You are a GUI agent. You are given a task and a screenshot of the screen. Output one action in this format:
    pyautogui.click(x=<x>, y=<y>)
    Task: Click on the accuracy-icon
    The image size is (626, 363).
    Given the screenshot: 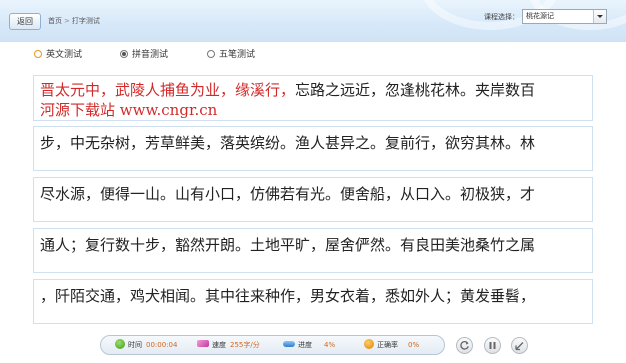 What is the action you would take?
    pyautogui.click(x=369, y=344)
    